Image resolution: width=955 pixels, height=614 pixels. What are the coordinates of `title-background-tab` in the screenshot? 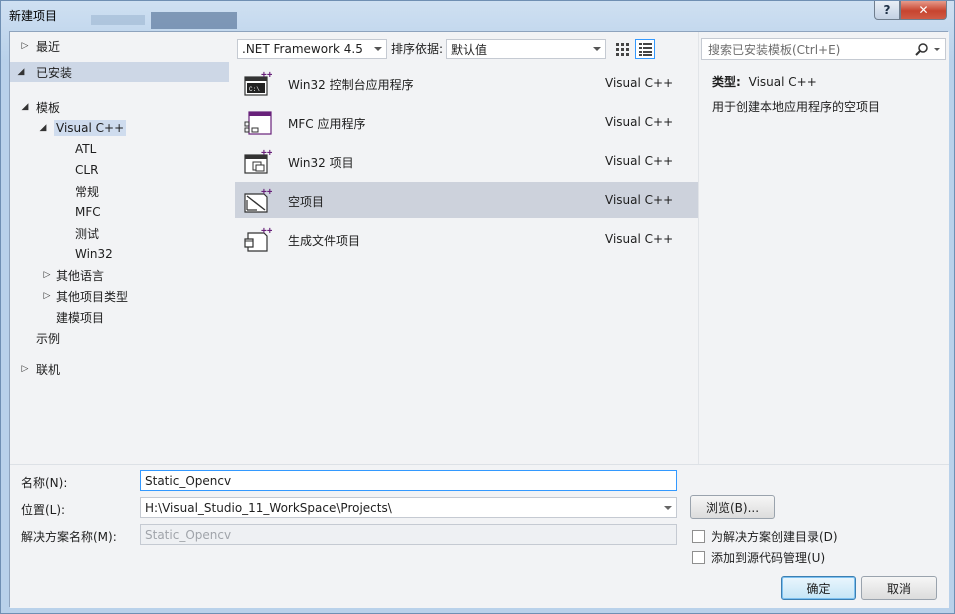 It's located at (194, 20).